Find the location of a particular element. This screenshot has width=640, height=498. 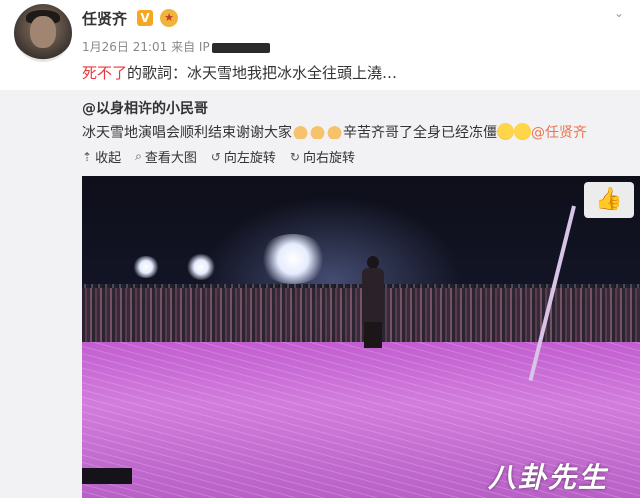

retweet-text-part1: 冰天雪地演唱会顺利结束谢谢大家 is located at coordinates (187, 133).